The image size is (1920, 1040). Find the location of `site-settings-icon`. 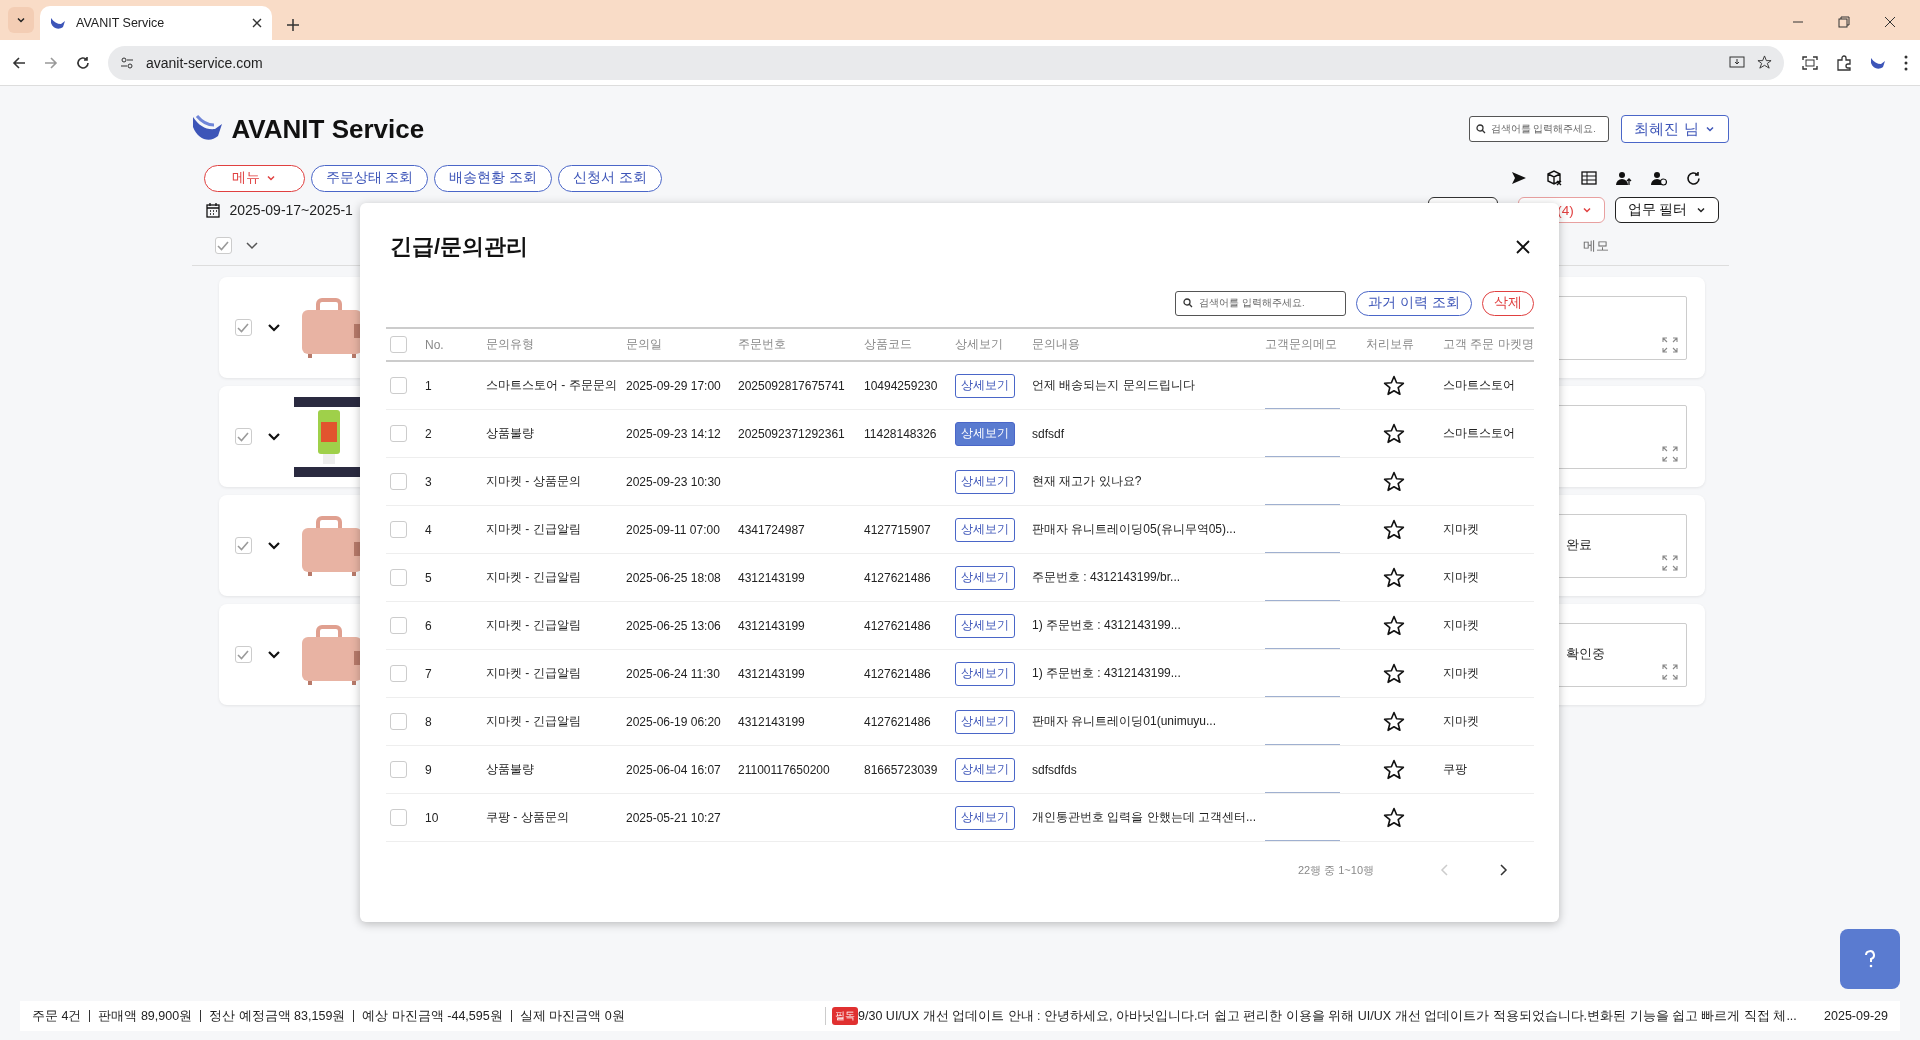

site-settings-icon is located at coordinates (127, 62).